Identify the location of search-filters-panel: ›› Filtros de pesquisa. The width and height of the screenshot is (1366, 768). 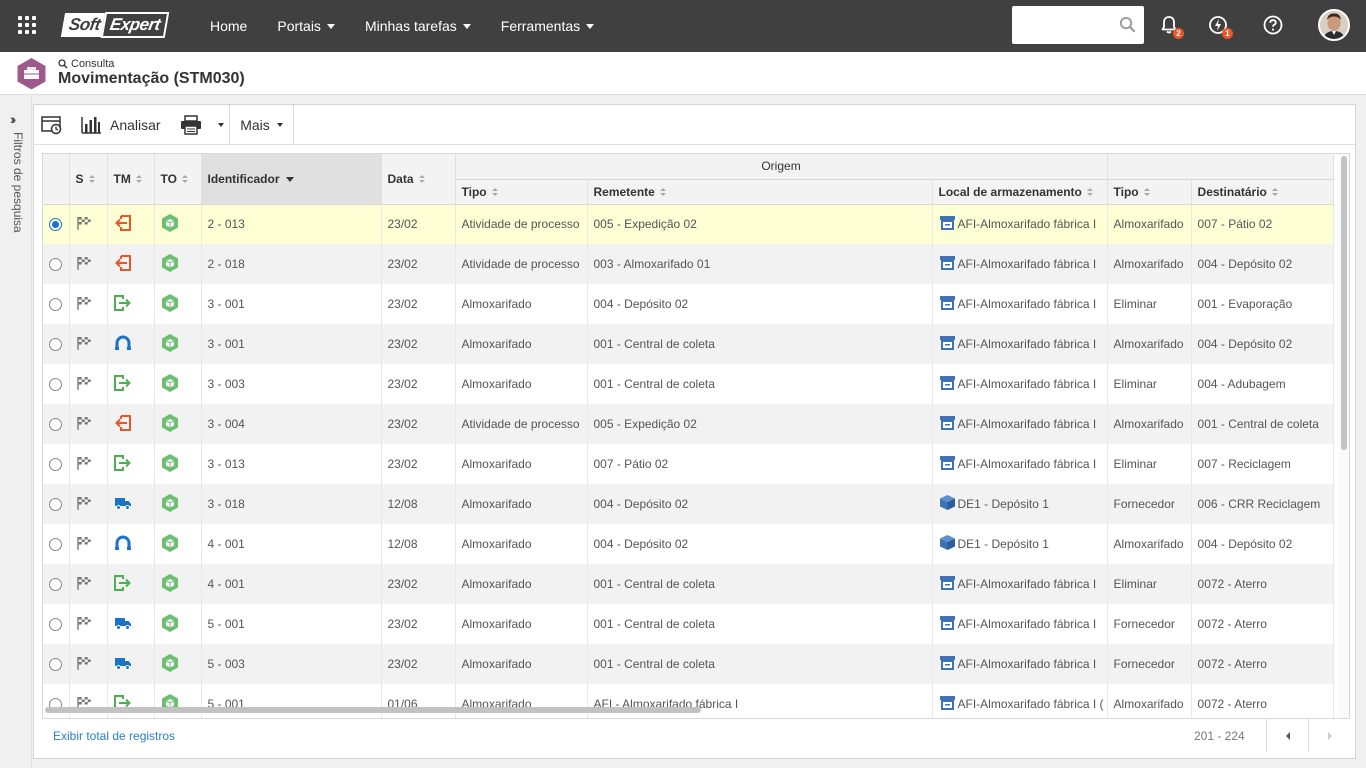
(16, 432).